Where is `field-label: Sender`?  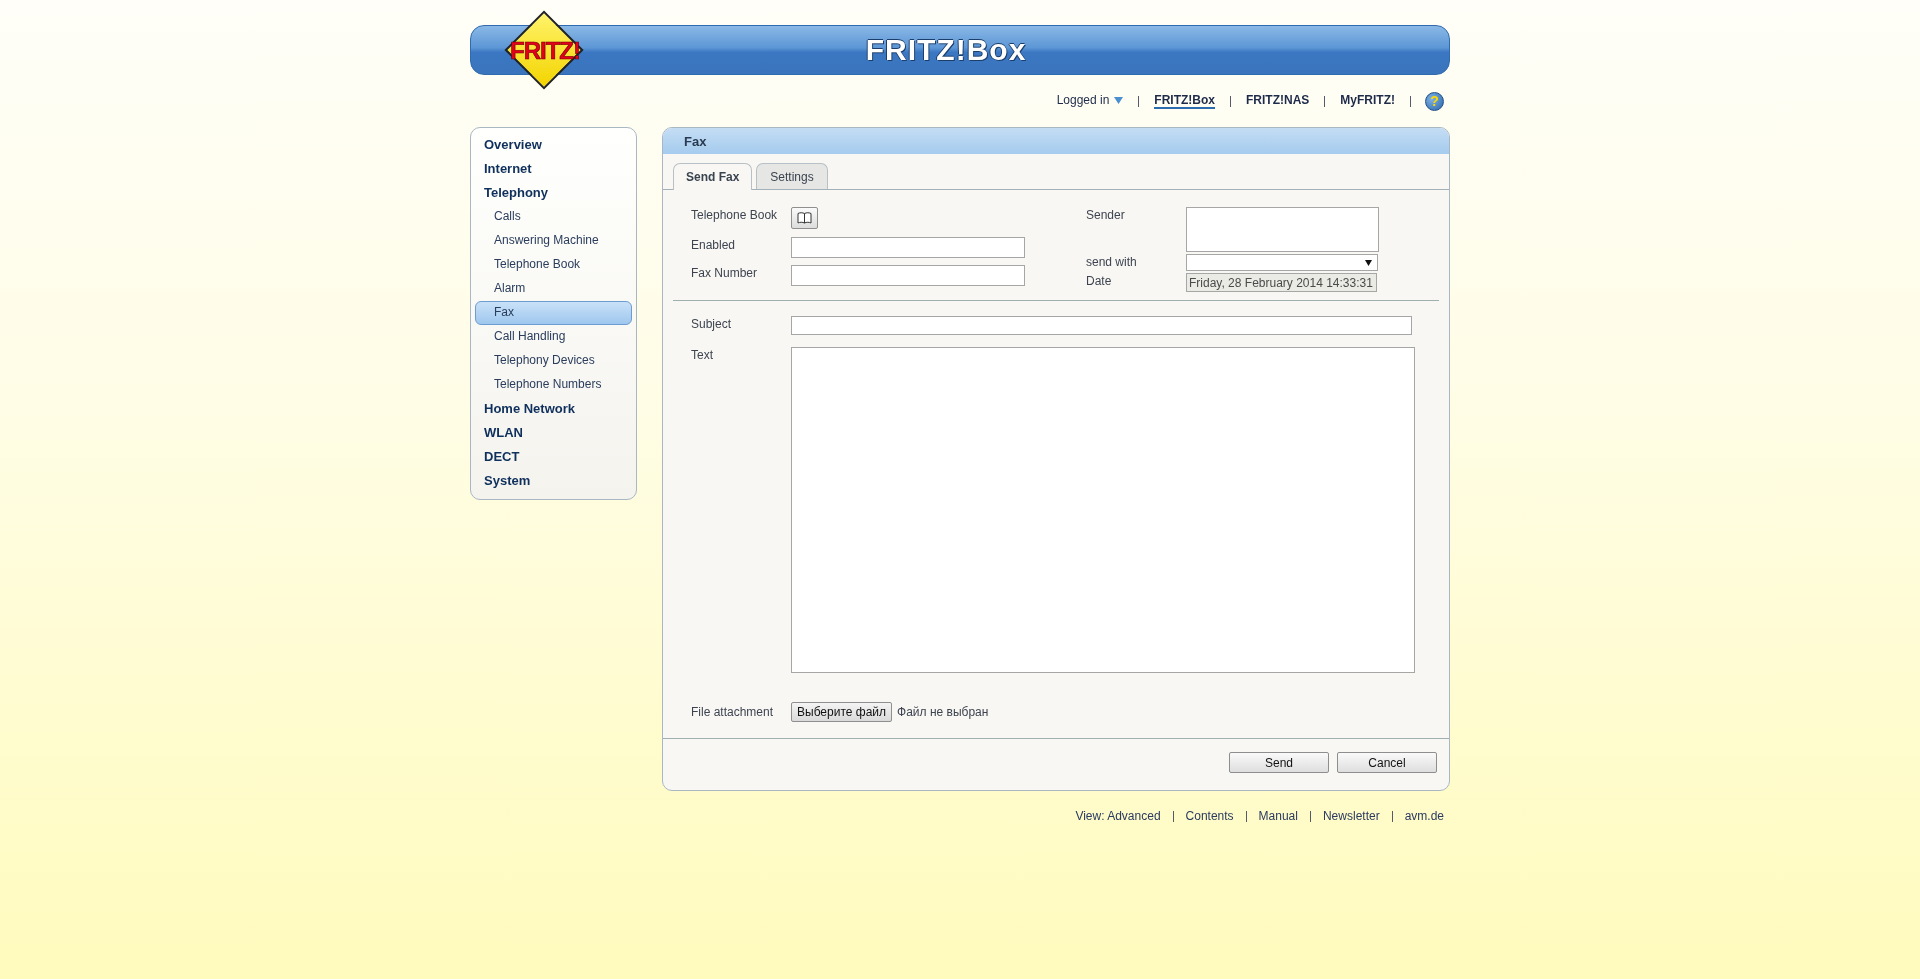 field-label: Sender is located at coordinates (1106, 214).